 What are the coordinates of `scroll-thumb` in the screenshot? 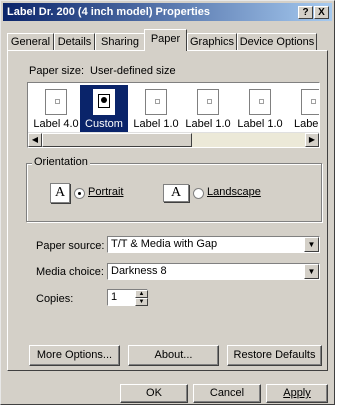 It's located at (117, 140).